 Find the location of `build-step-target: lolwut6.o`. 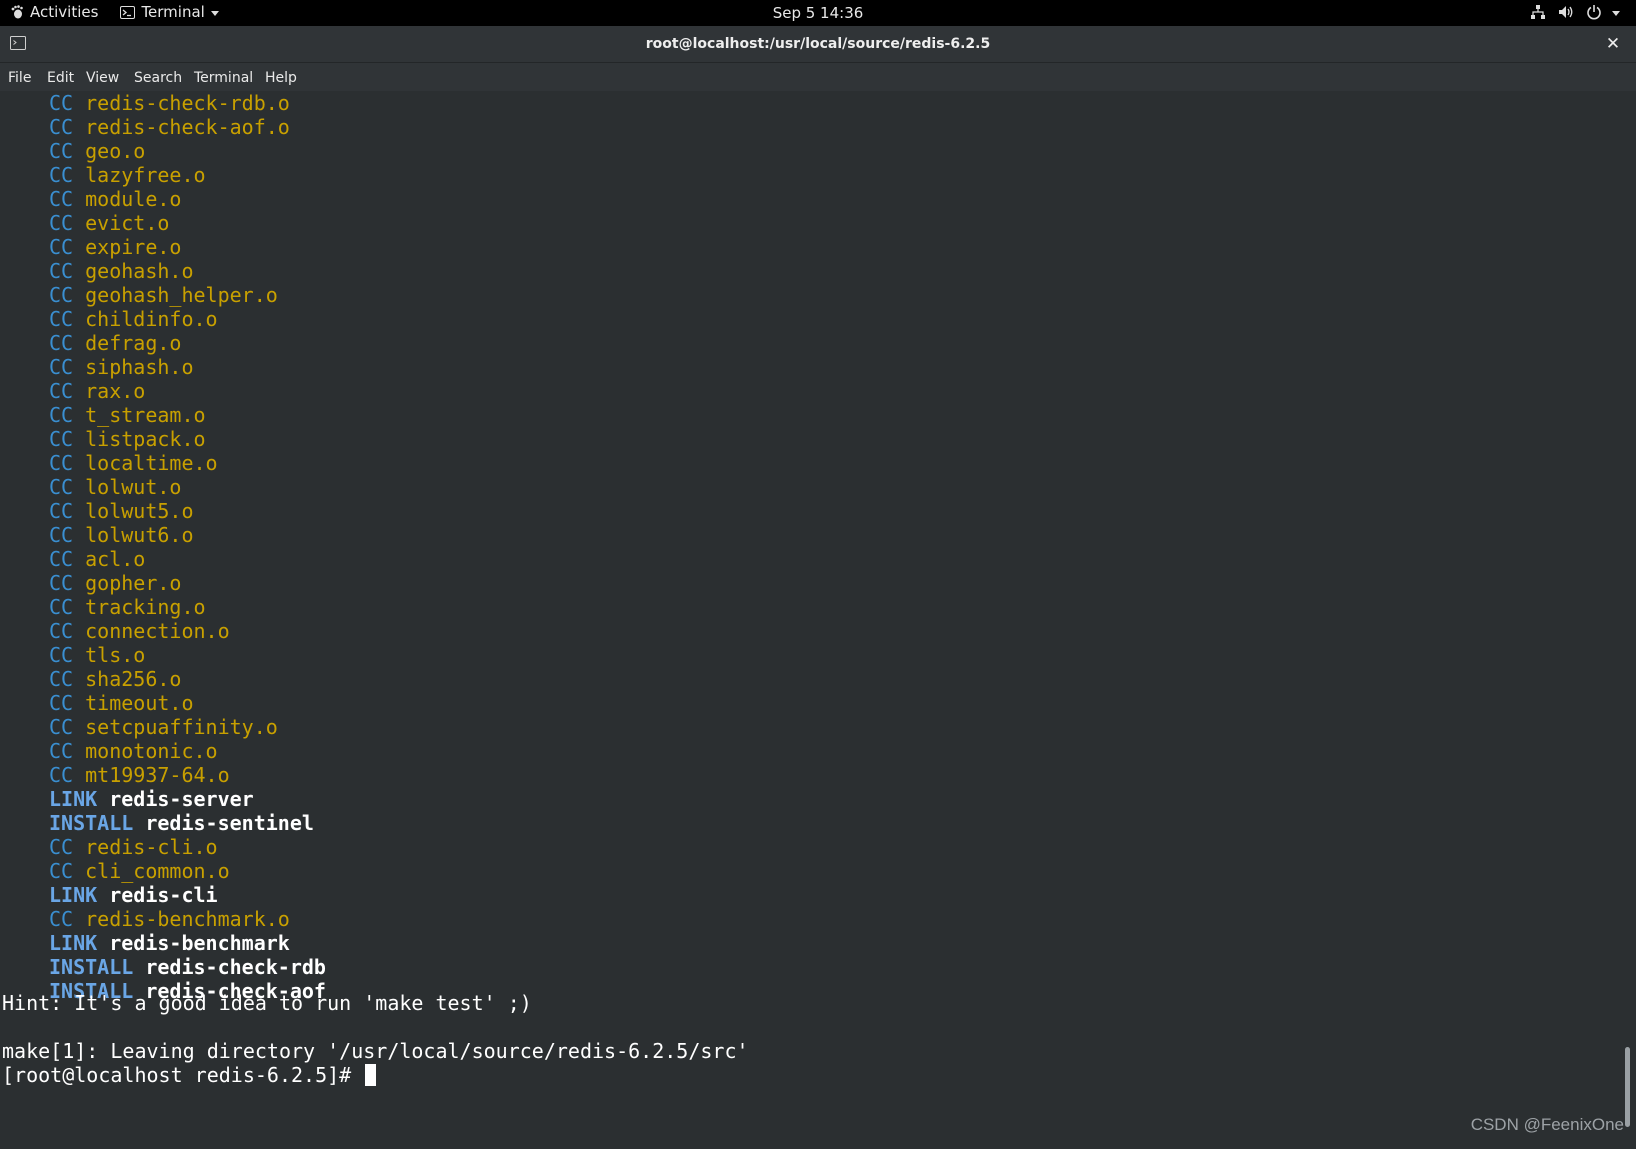

build-step-target: lolwut6.o is located at coordinates (139, 535).